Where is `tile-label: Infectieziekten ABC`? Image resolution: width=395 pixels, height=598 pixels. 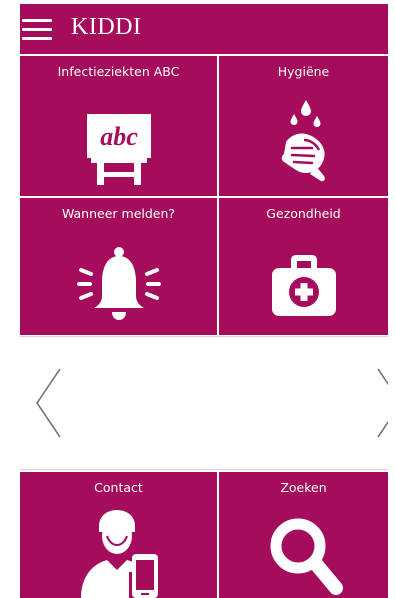 tile-label: Infectieziekten ABC is located at coordinates (118, 71).